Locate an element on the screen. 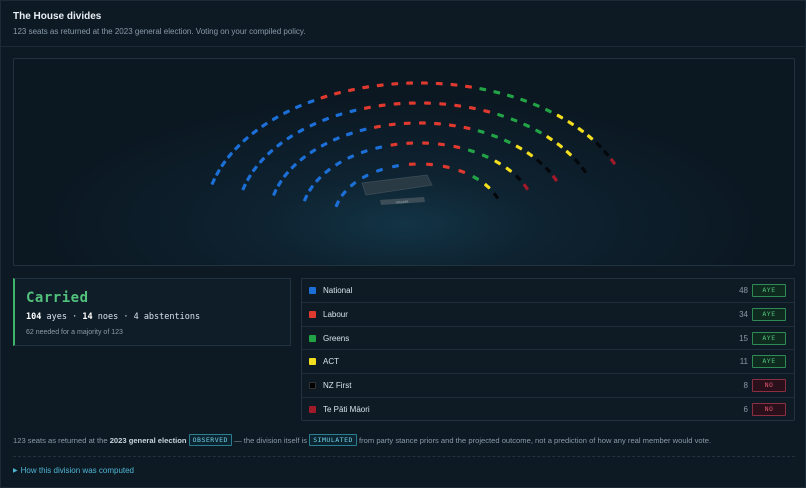  computation-details-toggle: ▶ How this division was computed is located at coordinates (73, 470).